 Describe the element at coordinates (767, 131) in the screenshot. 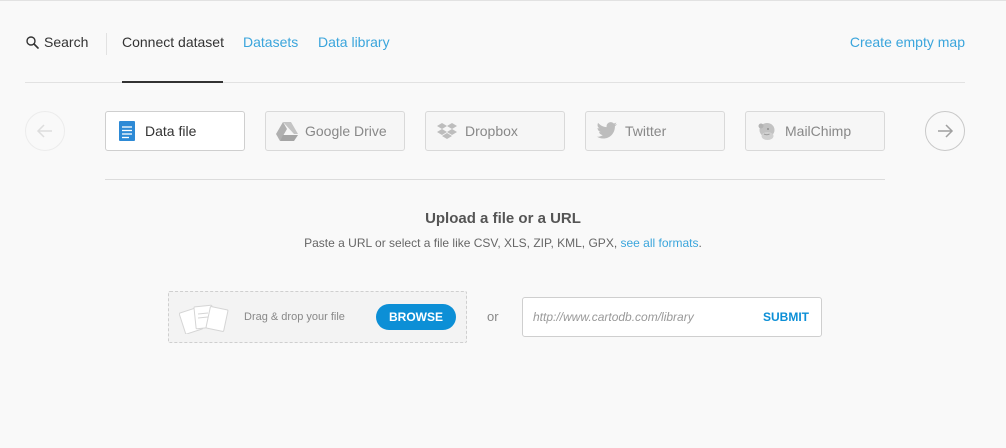

I see `mailchimp-icon` at that location.